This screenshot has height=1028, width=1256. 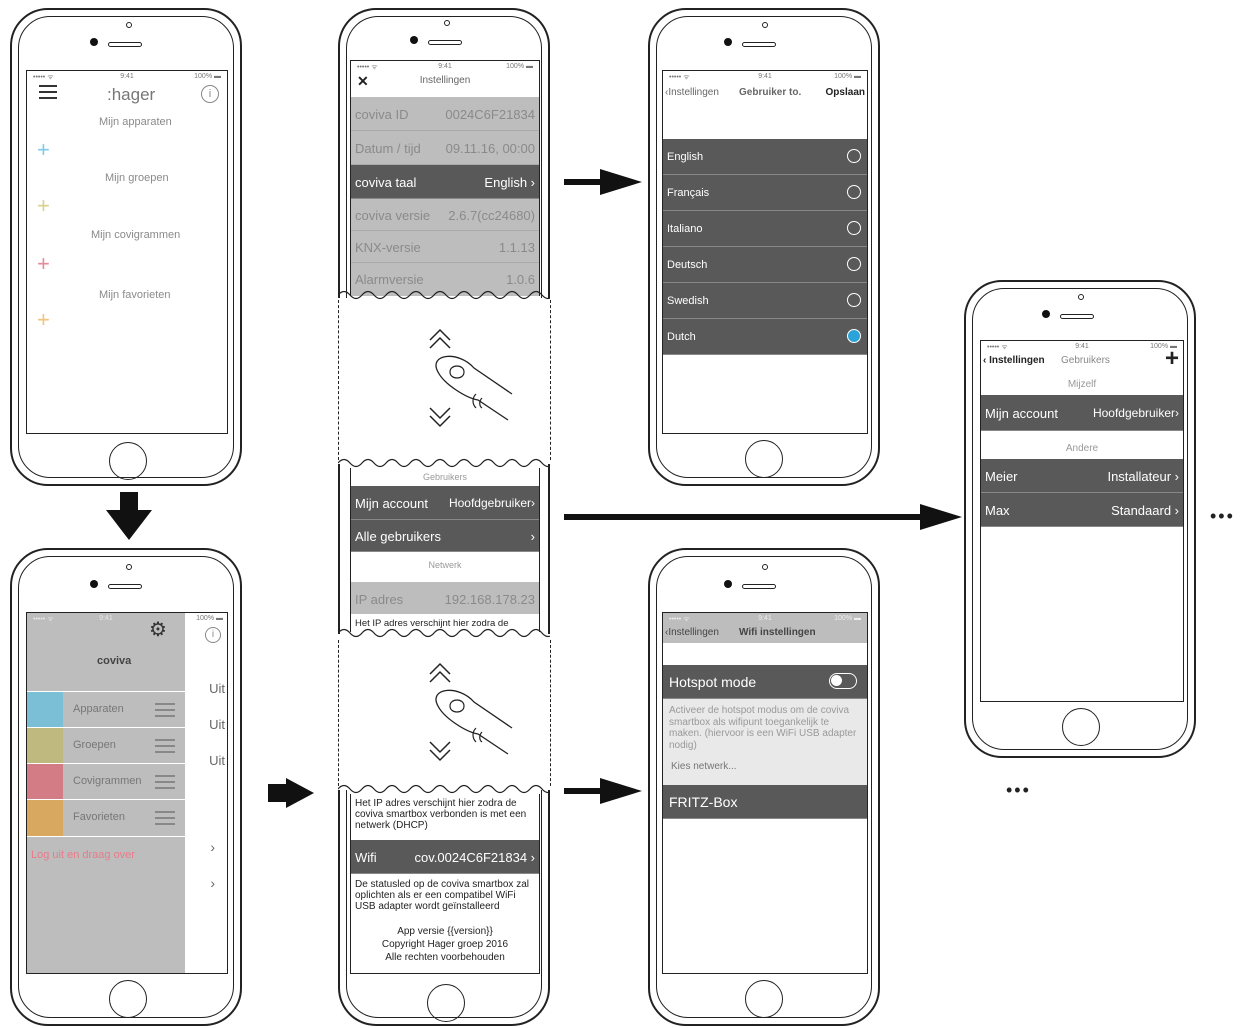 What do you see at coordinates (277, 793) in the screenshot?
I see `right-arrow` at bounding box center [277, 793].